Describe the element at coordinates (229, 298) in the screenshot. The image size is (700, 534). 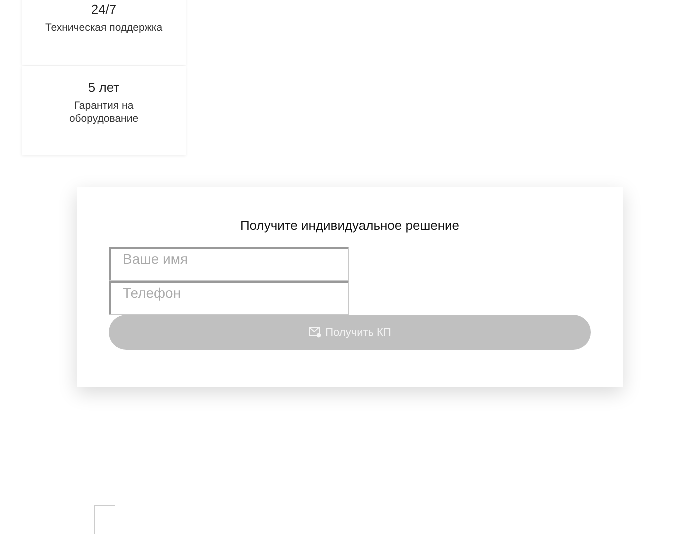
I see `input-field: Телефон` at that location.